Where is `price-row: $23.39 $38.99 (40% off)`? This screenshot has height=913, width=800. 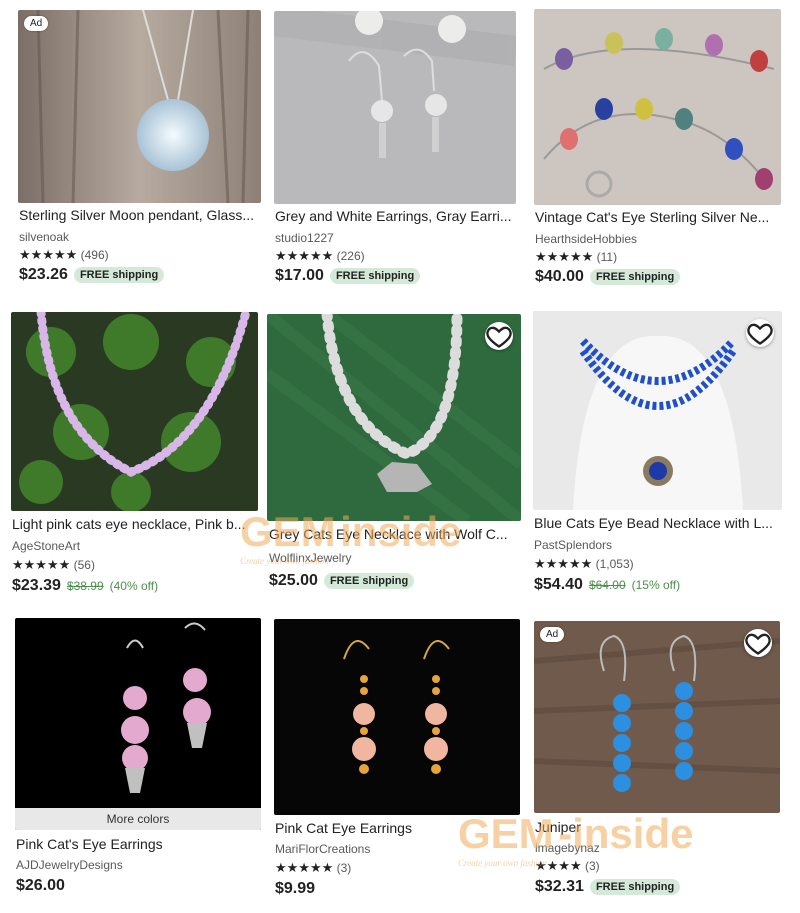
price-row: $23.39 $38.99 (40% off) is located at coordinates (85, 586).